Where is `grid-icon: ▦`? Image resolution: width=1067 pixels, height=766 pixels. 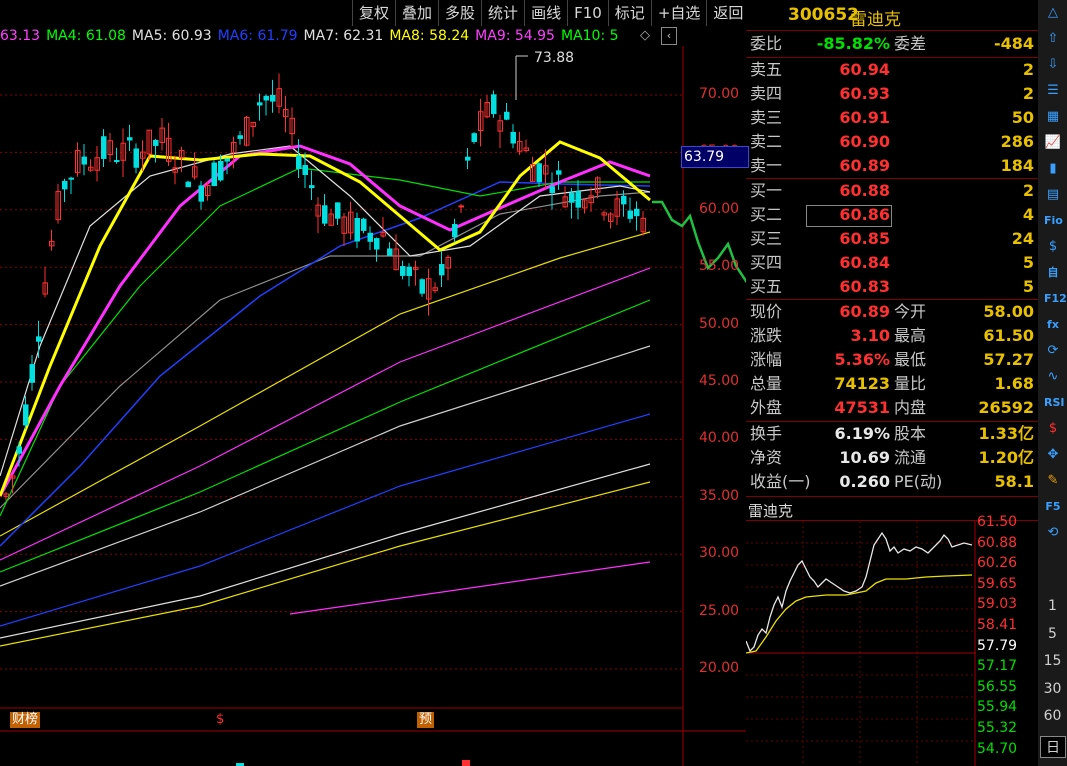 grid-icon: ▦ is located at coordinates (1053, 117).